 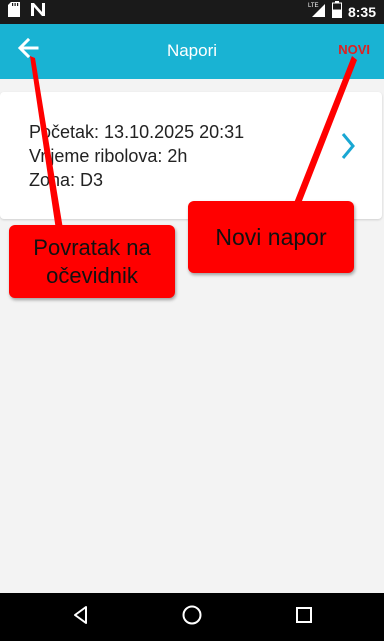 I want to click on nav-back-button, so click(x=81, y=617).